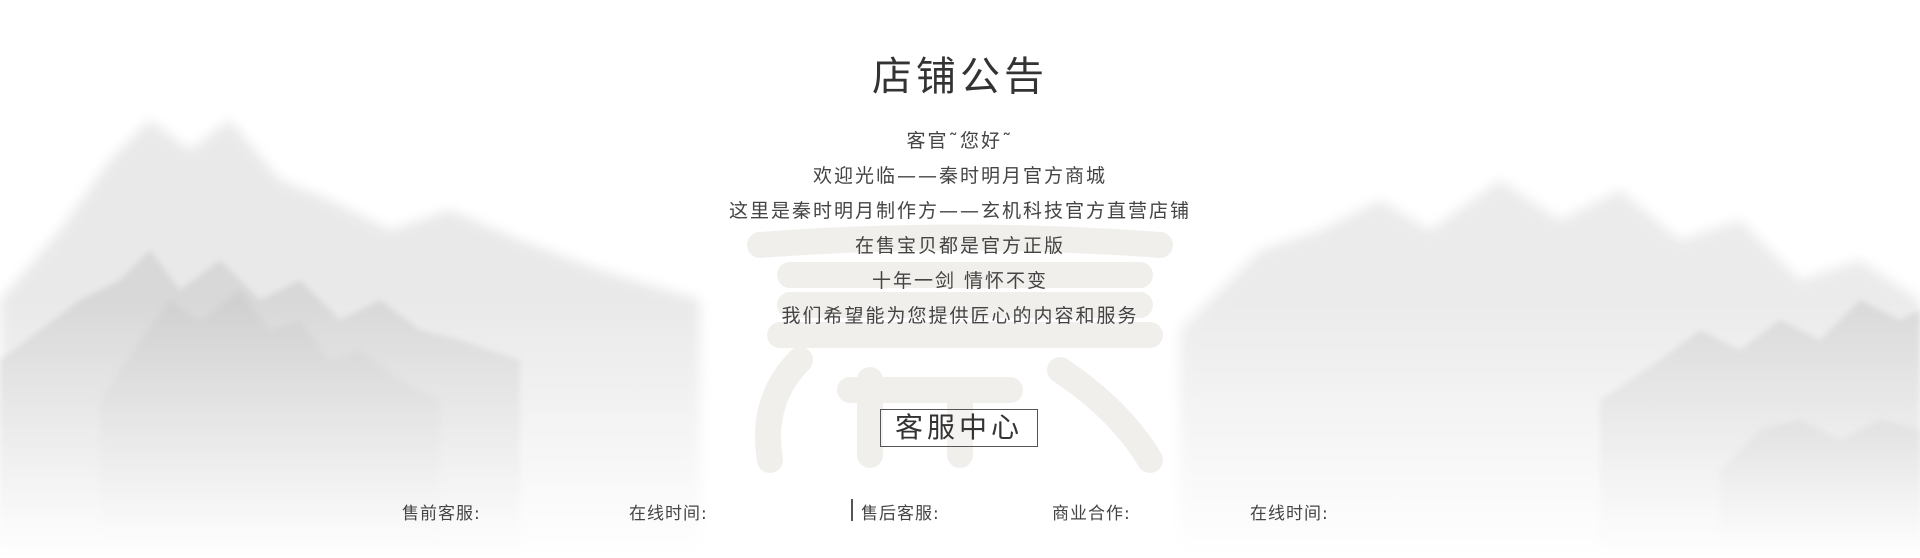 The width and height of the screenshot is (1920, 558). I want to click on business-cooperation-label: 商业合作:, so click(1091, 514).